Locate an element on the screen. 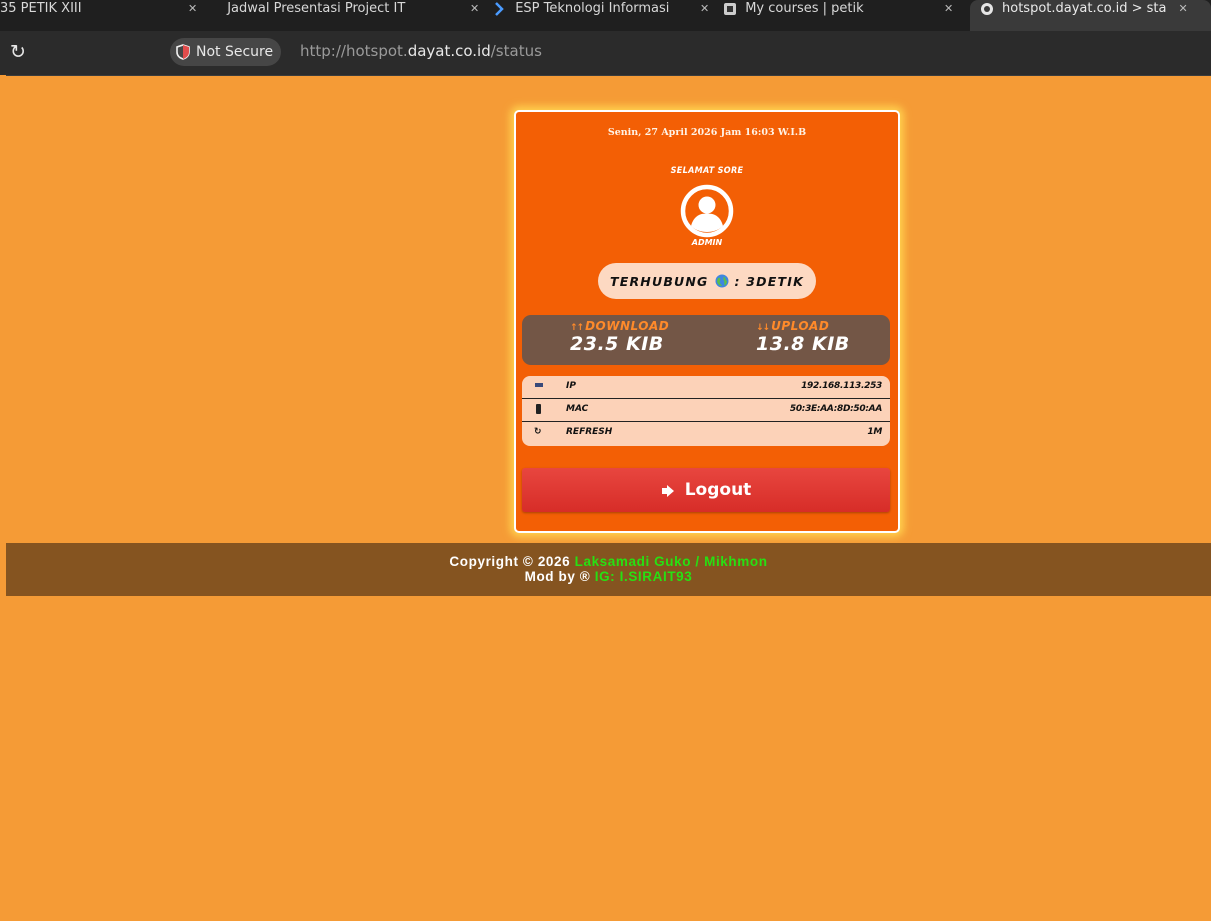 The height and width of the screenshot is (921, 1211). upload-arrows-icon: ↓↓ is located at coordinates (763, 328).